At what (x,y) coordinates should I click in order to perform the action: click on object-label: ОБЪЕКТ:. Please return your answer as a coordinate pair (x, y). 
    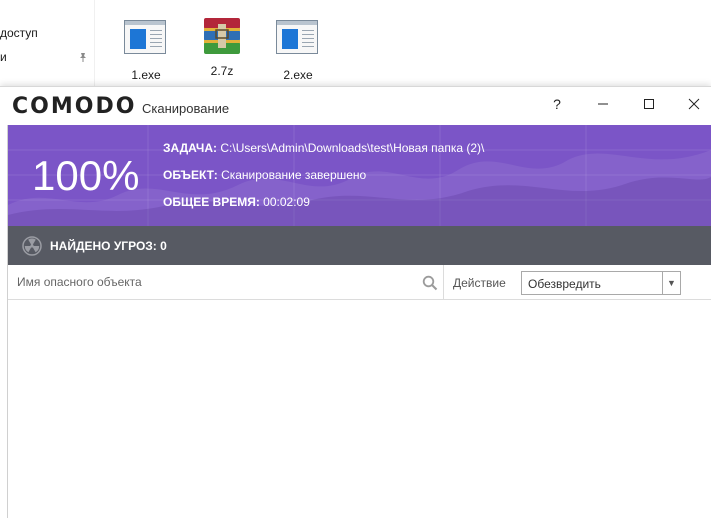
    Looking at the image, I should click on (190, 175).